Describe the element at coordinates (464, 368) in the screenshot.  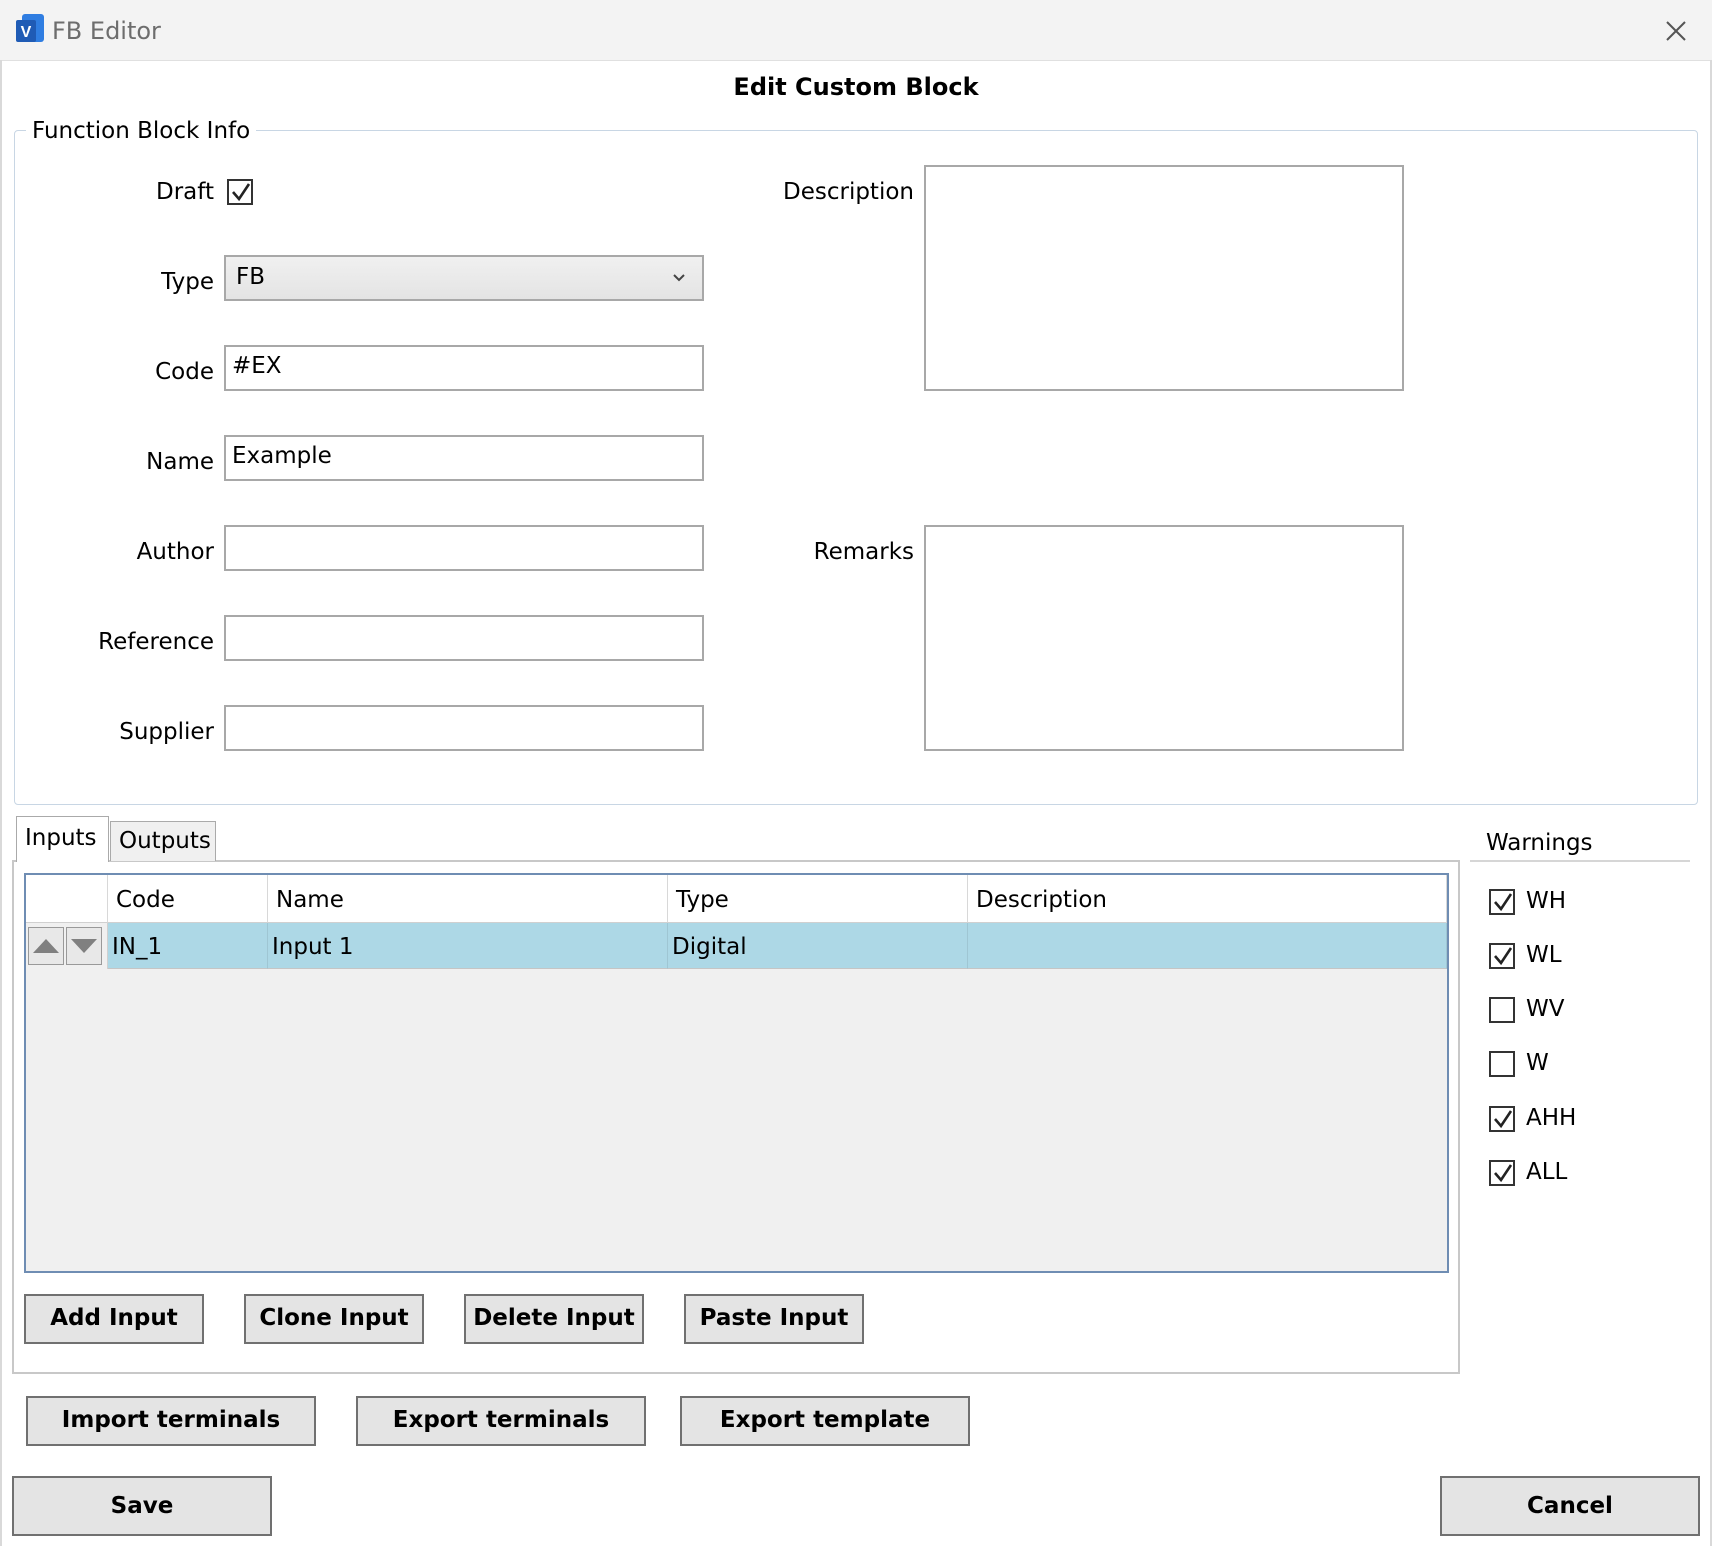
I see `code-input: #EX` at that location.